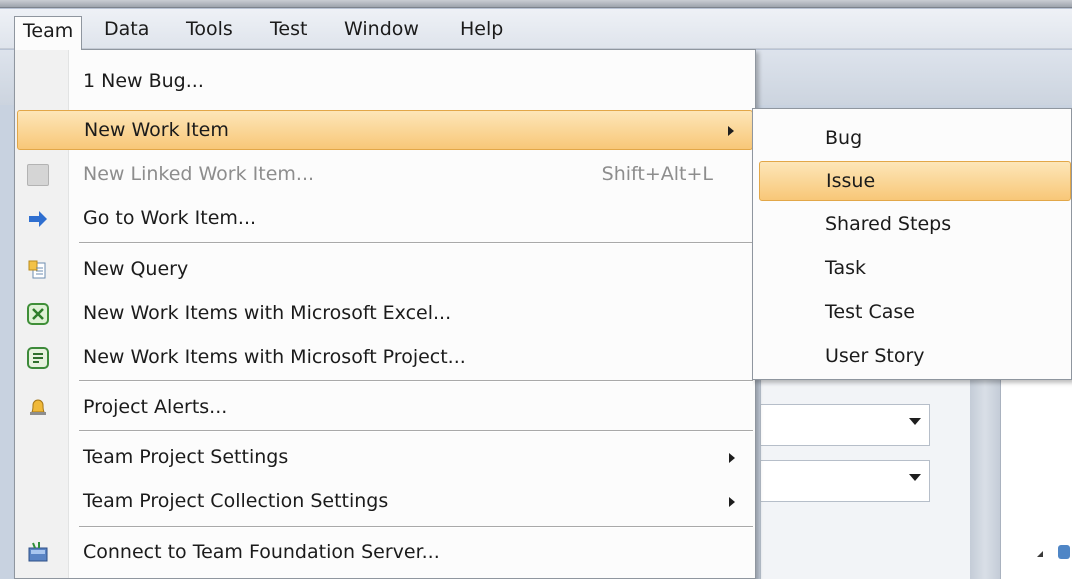 This screenshot has width=1072, height=579. Describe the element at coordinates (851, 181) in the screenshot. I see `submenu-item-label: Issue` at that location.